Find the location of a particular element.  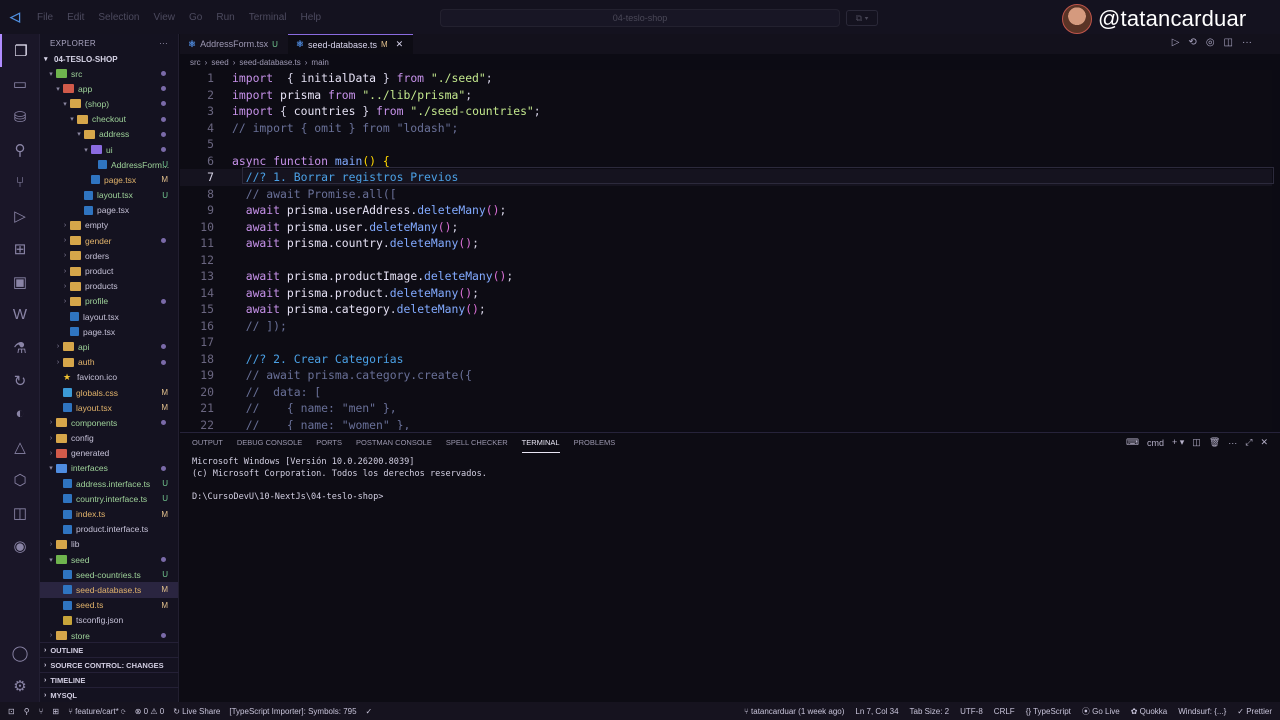

section-timeline: › TIMELINE is located at coordinates (109, 679).